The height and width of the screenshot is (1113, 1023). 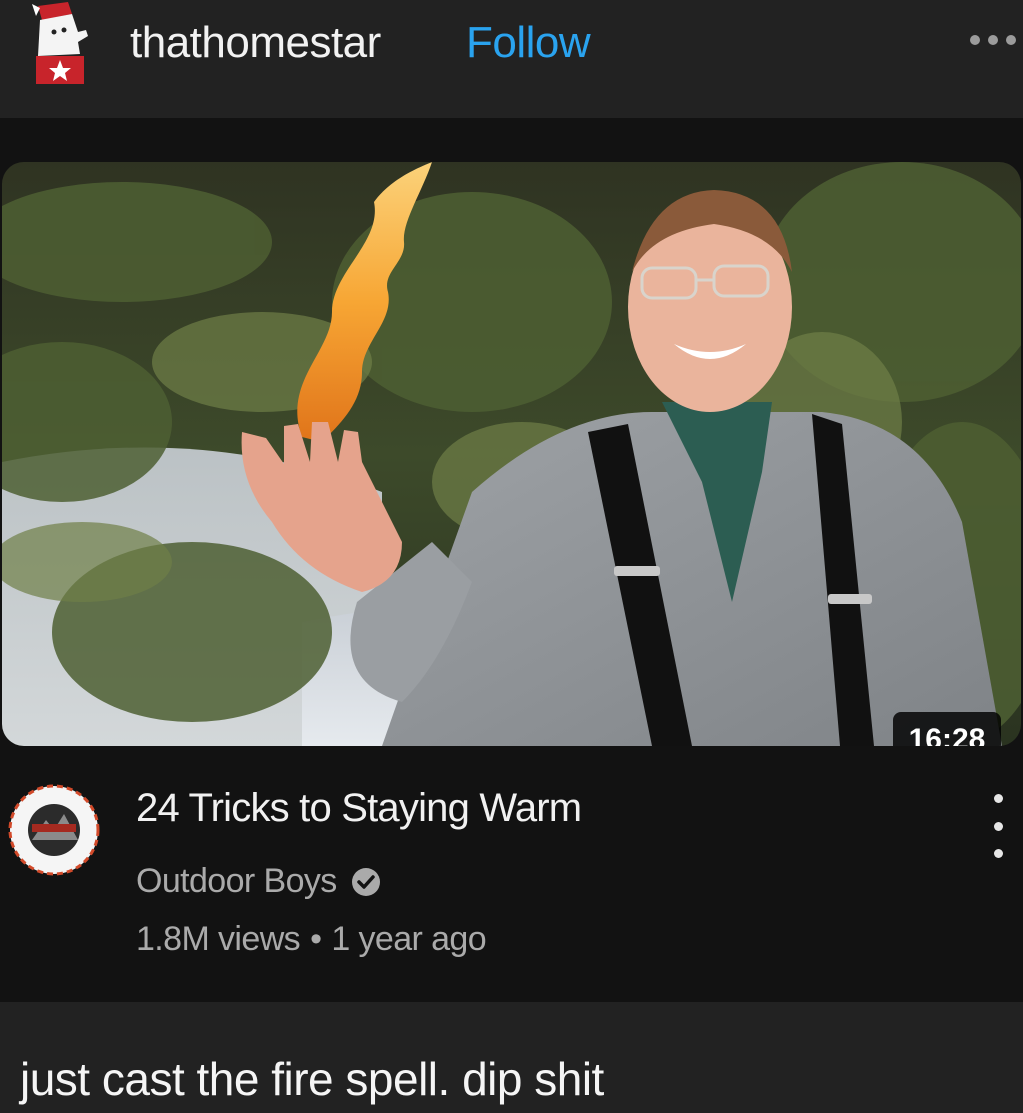 I want to click on follow-button: Follow, so click(x=528, y=43).